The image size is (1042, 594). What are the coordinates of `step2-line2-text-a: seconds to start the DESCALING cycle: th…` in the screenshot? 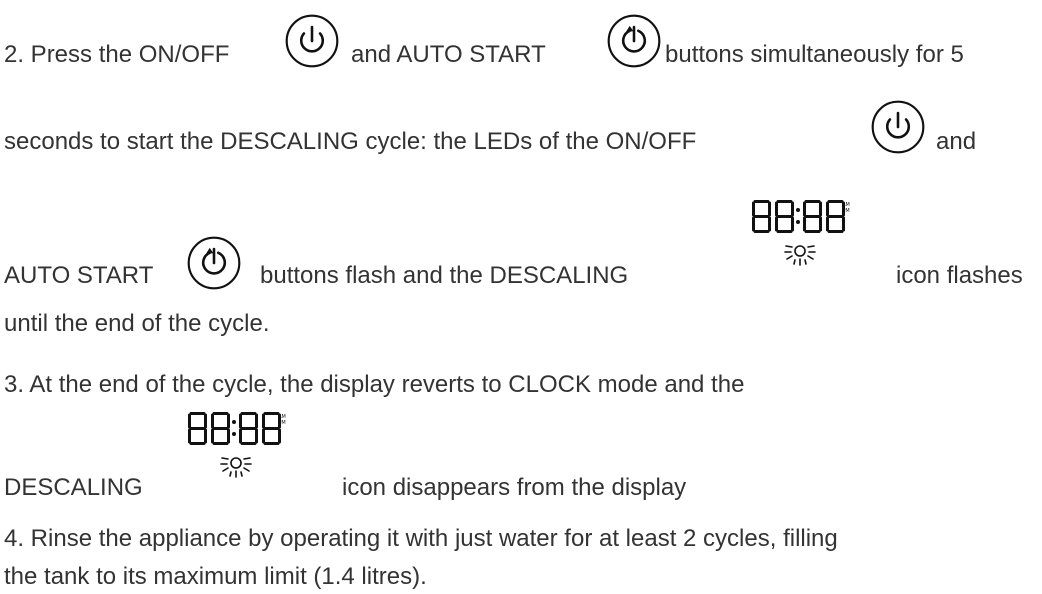 It's located at (350, 141).